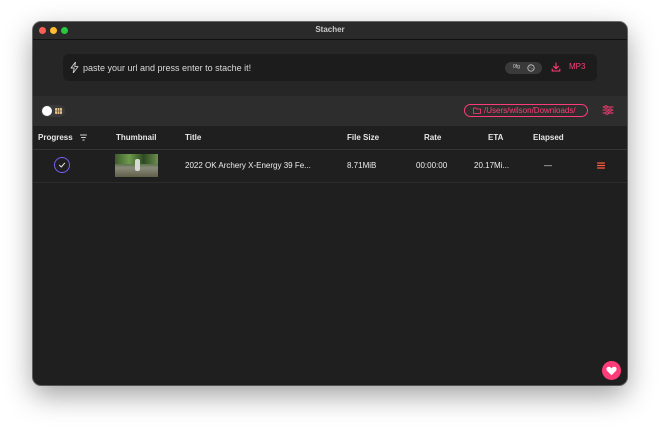 This screenshot has height=429, width=660. What do you see at coordinates (74, 67) in the screenshot?
I see `bolt-icon` at bounding box center [74, 67].